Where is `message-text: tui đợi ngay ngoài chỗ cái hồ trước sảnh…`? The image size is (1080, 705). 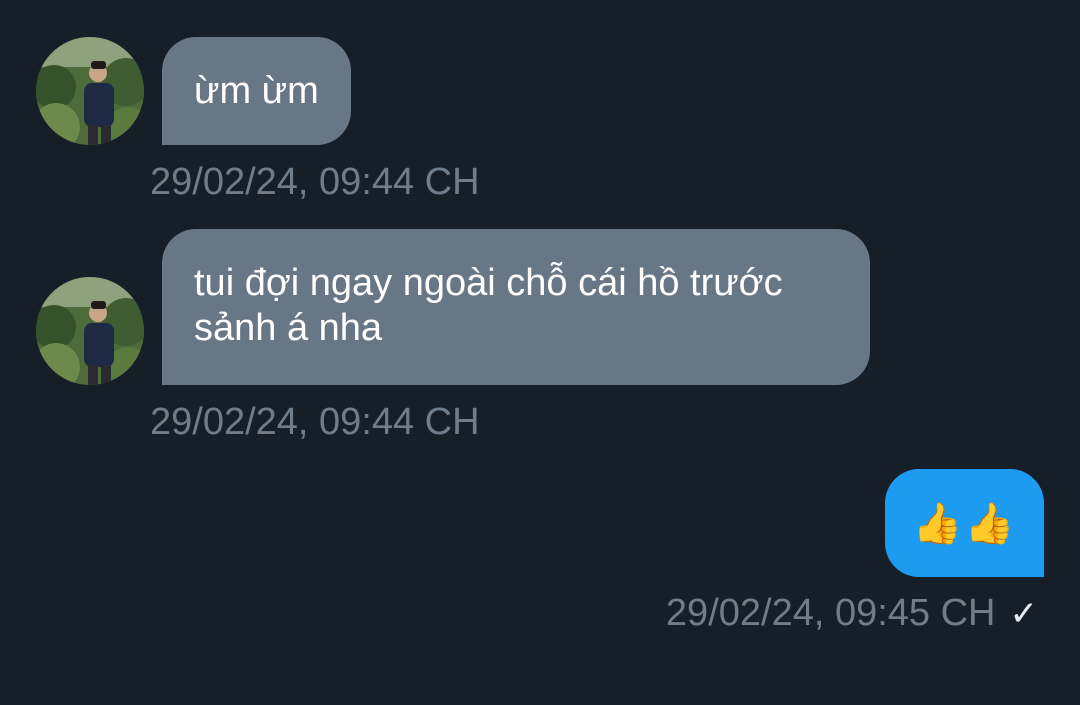 message-text: tui đợi ngay ngoài chỗ cái hồ trước sảnh… is located at coordinates (488, 305).